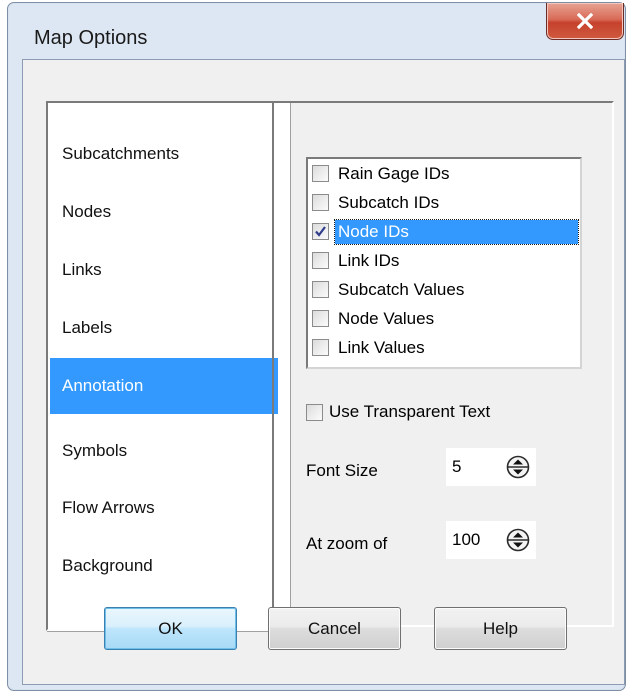  I want to click on checklist-item-link-values: Link Values, so click(445, 347).